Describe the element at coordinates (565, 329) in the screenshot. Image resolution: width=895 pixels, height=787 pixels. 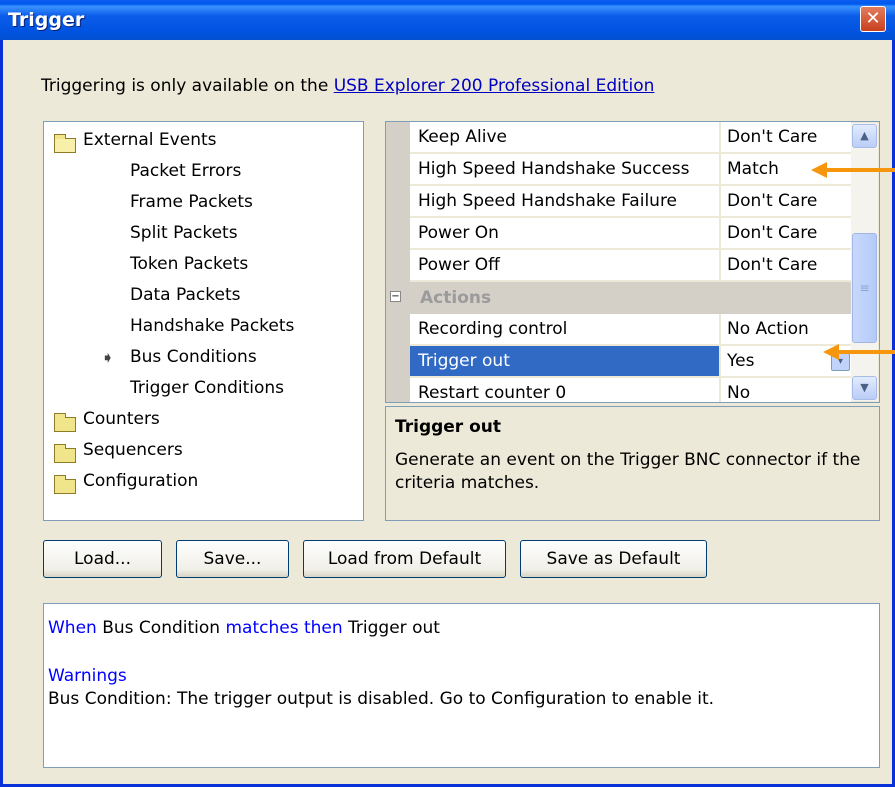
I see `property-name: Recording control` at that location.